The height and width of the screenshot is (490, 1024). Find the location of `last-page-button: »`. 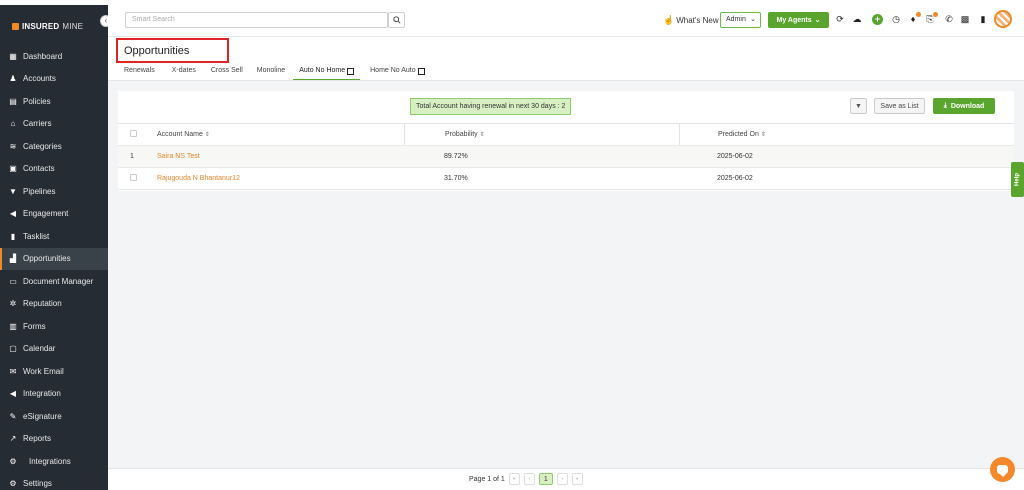

last-page-button: » is located at coordinates (577, 479).